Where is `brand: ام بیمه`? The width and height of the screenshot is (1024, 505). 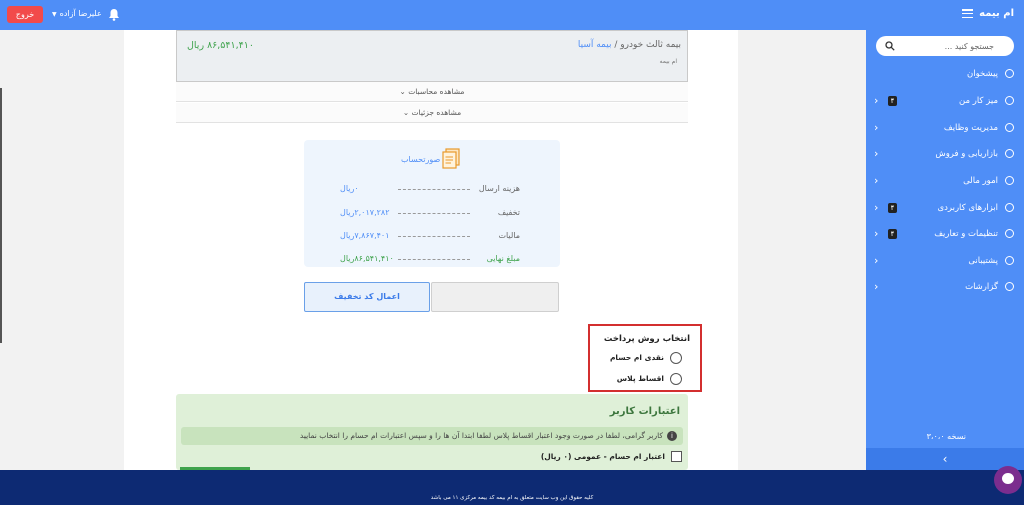 brand: ام بیمه is located at coordinates (988, 13).